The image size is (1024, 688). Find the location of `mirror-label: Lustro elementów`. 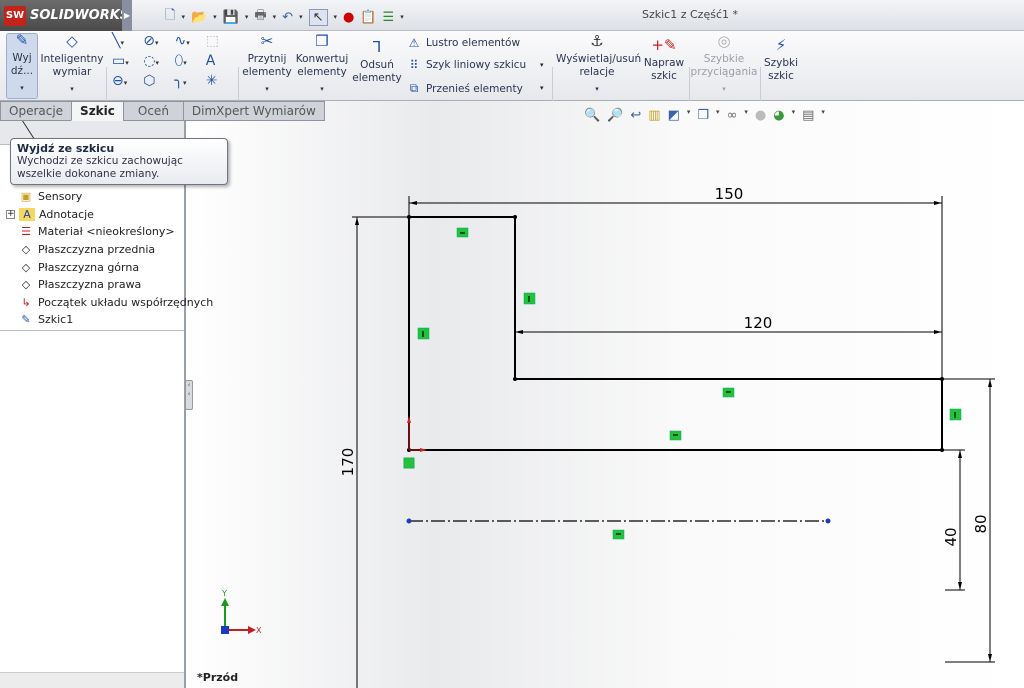

mirror-label: Lustro elementów is located at coordinates (473, 43).